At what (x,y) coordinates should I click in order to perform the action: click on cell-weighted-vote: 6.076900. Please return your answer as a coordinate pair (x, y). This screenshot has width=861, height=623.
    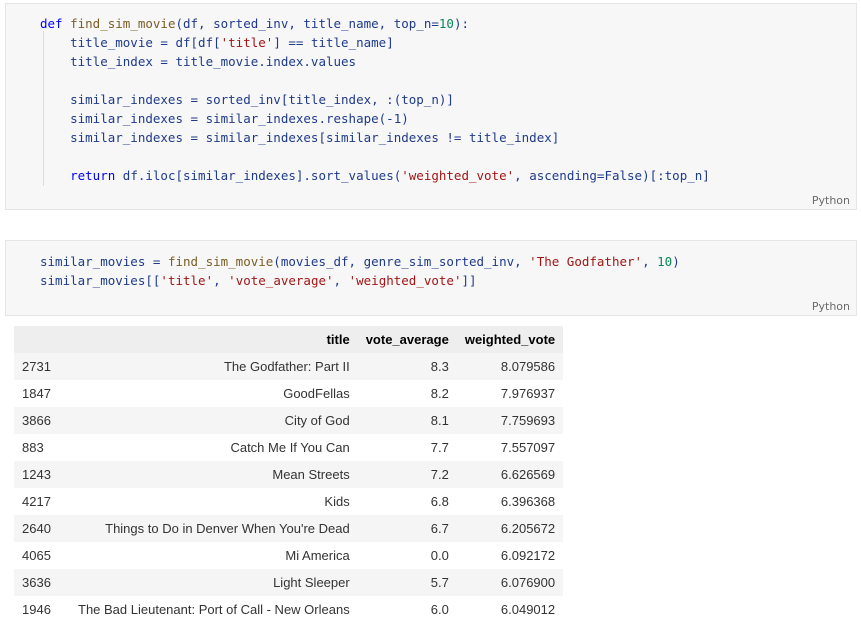
    Looking at the image, I should click on (528, 582).